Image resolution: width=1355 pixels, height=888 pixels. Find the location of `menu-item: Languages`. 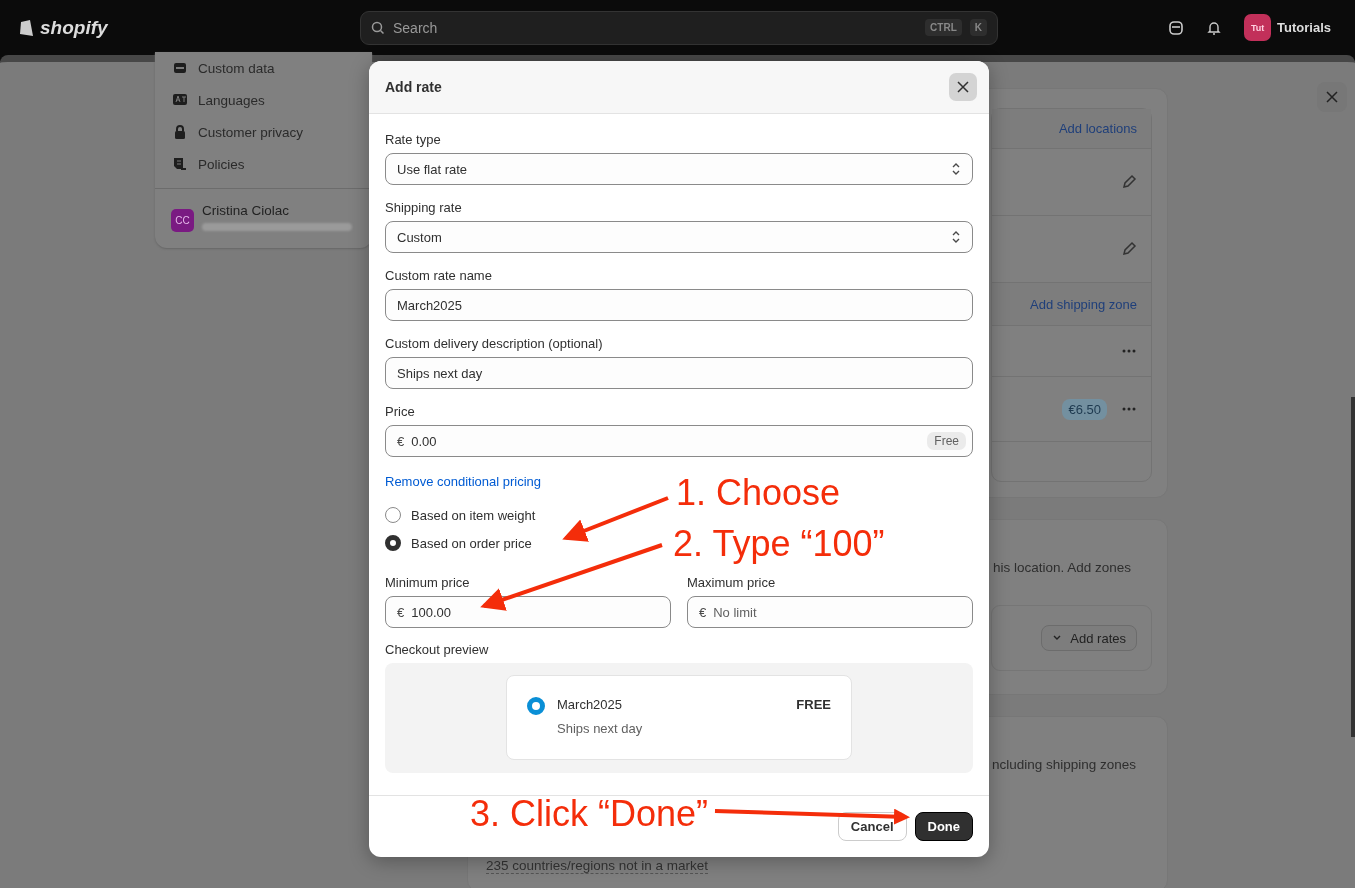

menu-item: Languages is located at coordinates (231, 100).